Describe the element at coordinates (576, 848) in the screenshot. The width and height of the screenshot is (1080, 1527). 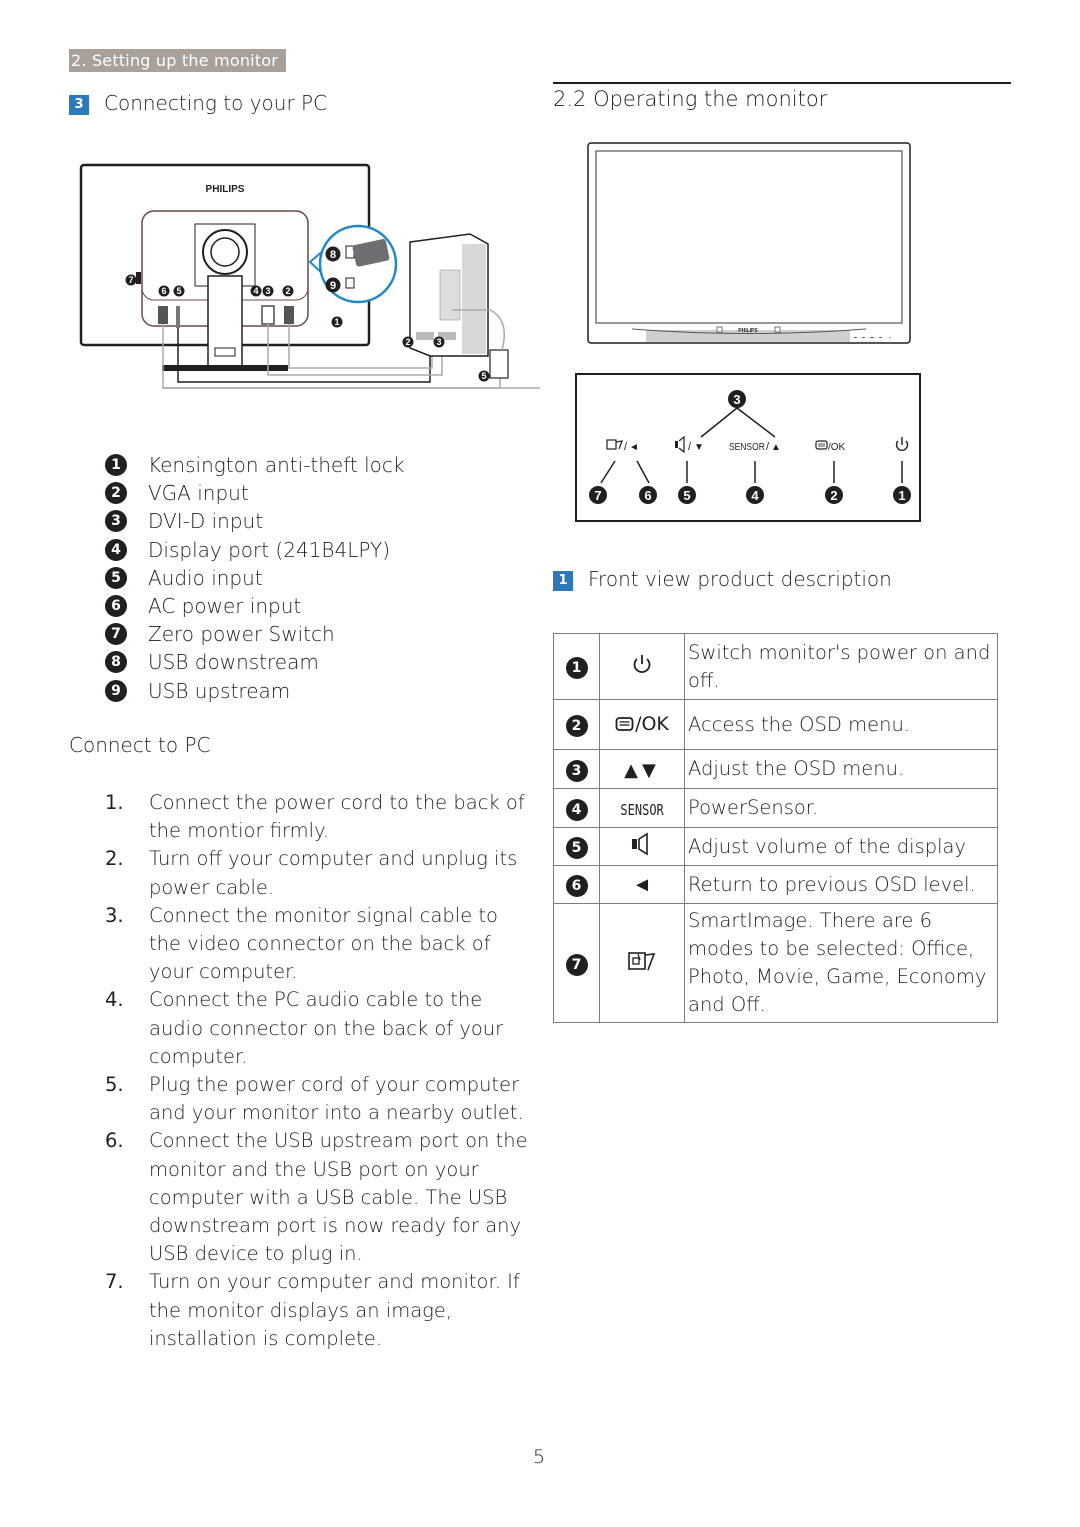
I see `number-badge: 5` at that location.